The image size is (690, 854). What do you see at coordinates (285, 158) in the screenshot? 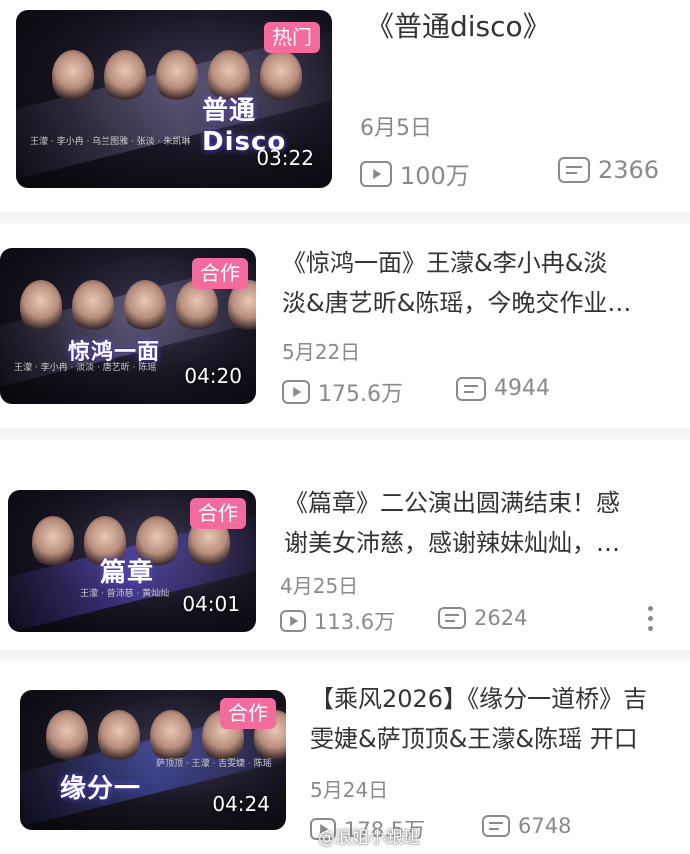
I see `video-duration: 03:22` at bounding box center [285, 158].